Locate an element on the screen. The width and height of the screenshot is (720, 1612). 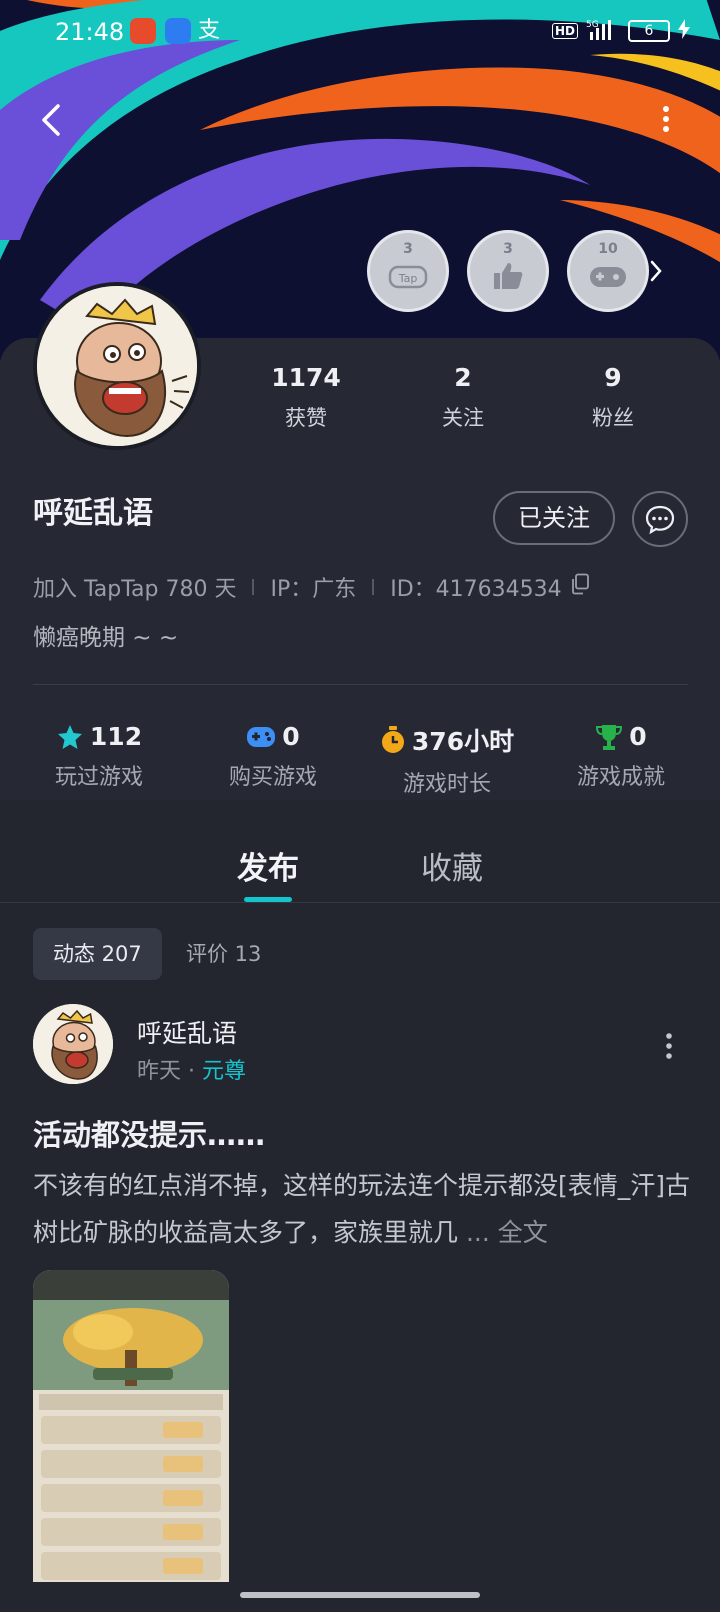
post-meta: 昨天 · 元尊 is located at coordinates (191, 1069).